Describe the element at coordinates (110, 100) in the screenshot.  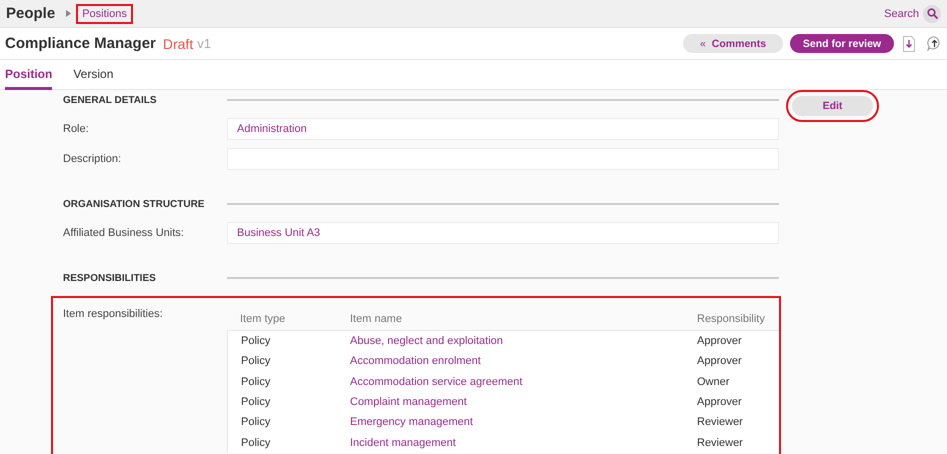
I see `section-heading: GENERAL DETAILS` at that location.